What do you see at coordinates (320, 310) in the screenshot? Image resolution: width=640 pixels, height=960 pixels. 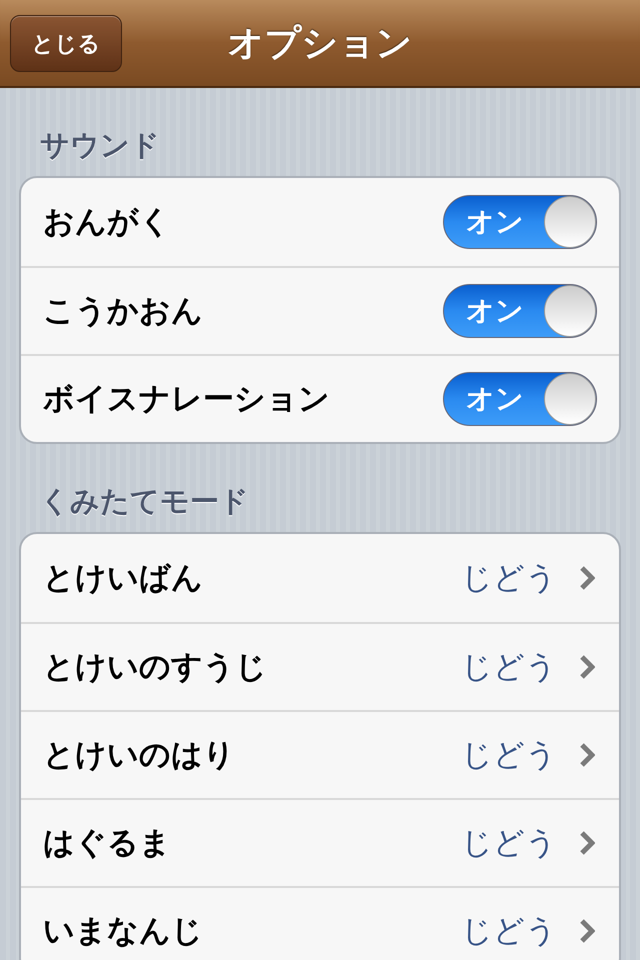 I see `settings-row: こうかおん オン` at bounding box center [320, 310].